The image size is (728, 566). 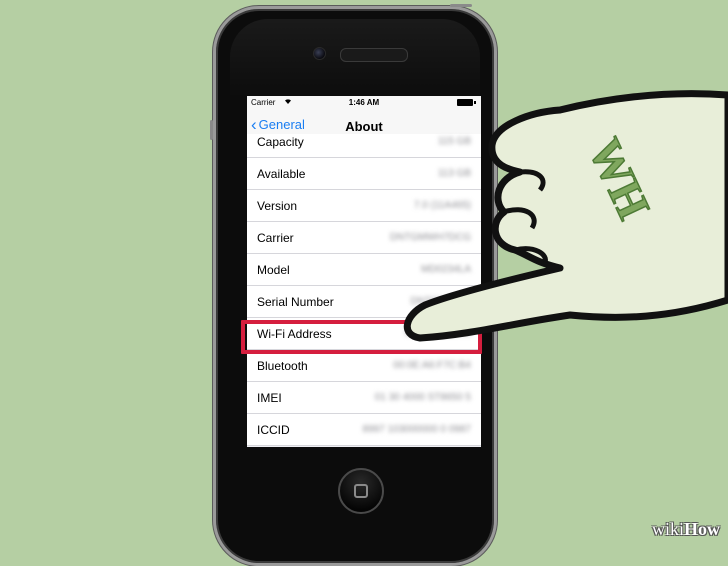 What do you see at coordinates (374, 55) in the screenshot?
I see `earpiece-speaker` at bounding box center [374, 55].